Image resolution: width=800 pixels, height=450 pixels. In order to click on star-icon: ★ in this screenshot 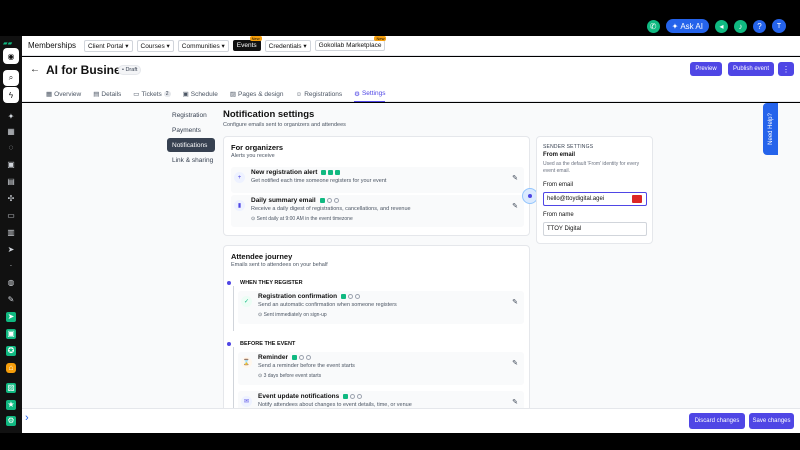, I will do `click(11, 405)`.